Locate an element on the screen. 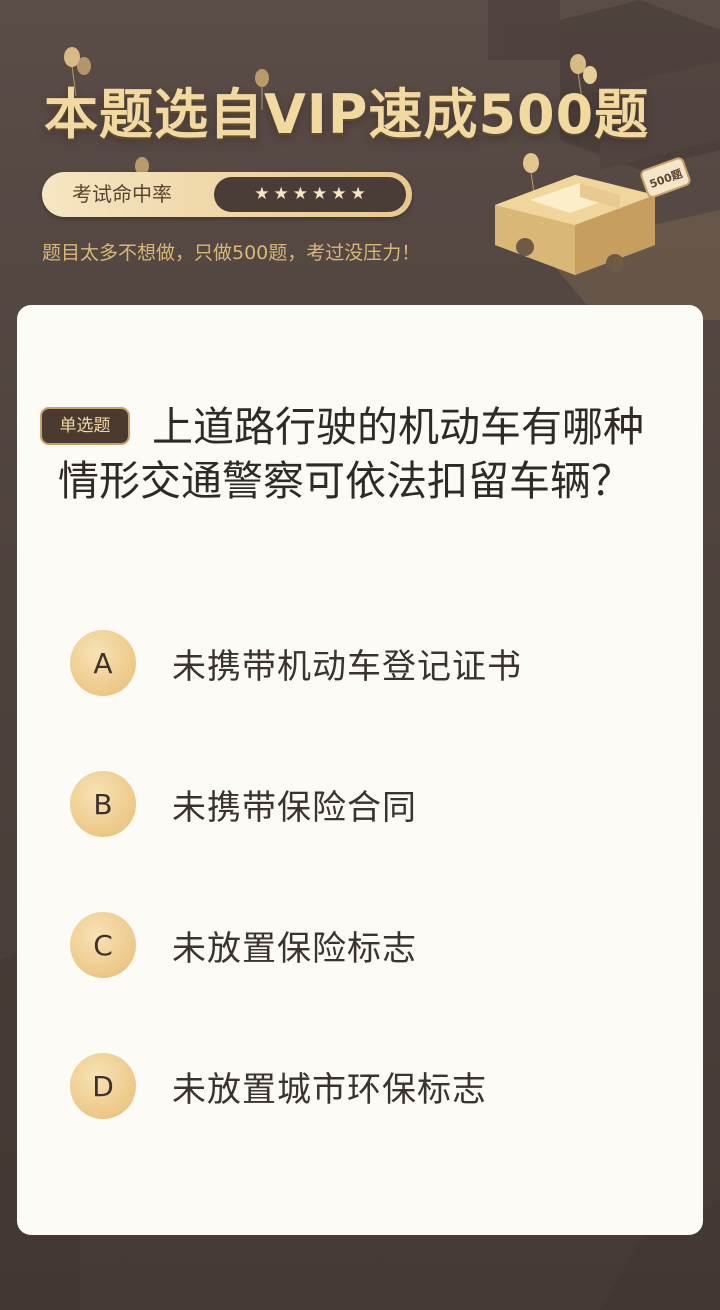 This screenshot has height=1310, width=720. hit-rate-label: 考试命中率 is located at coordinates (122, 194).